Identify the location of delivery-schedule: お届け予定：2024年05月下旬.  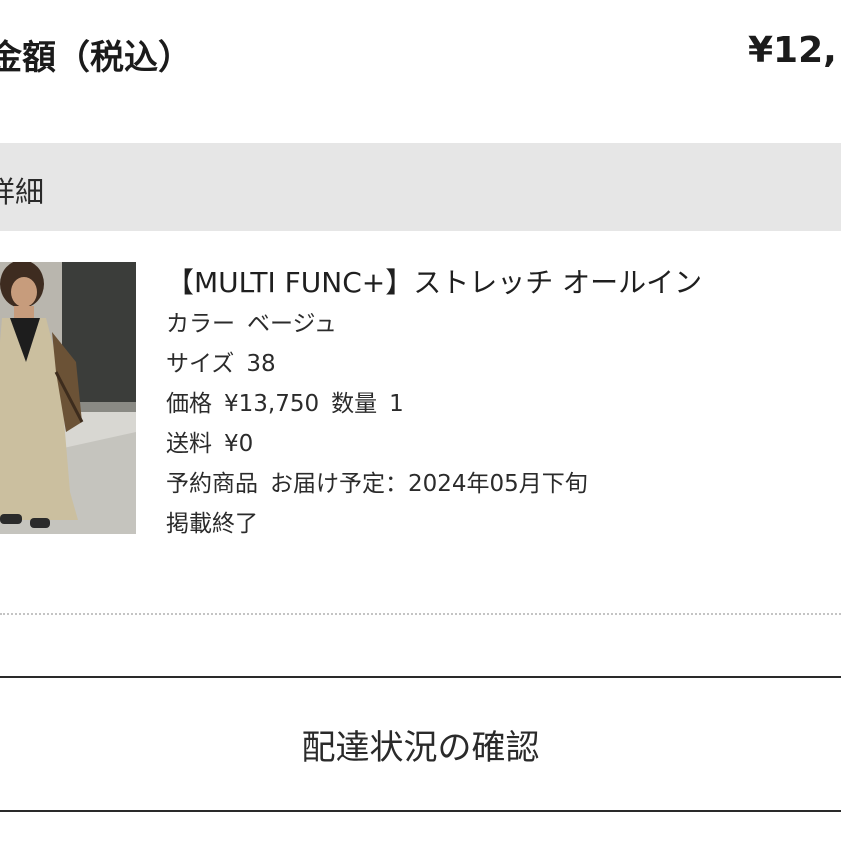
(429, 484).